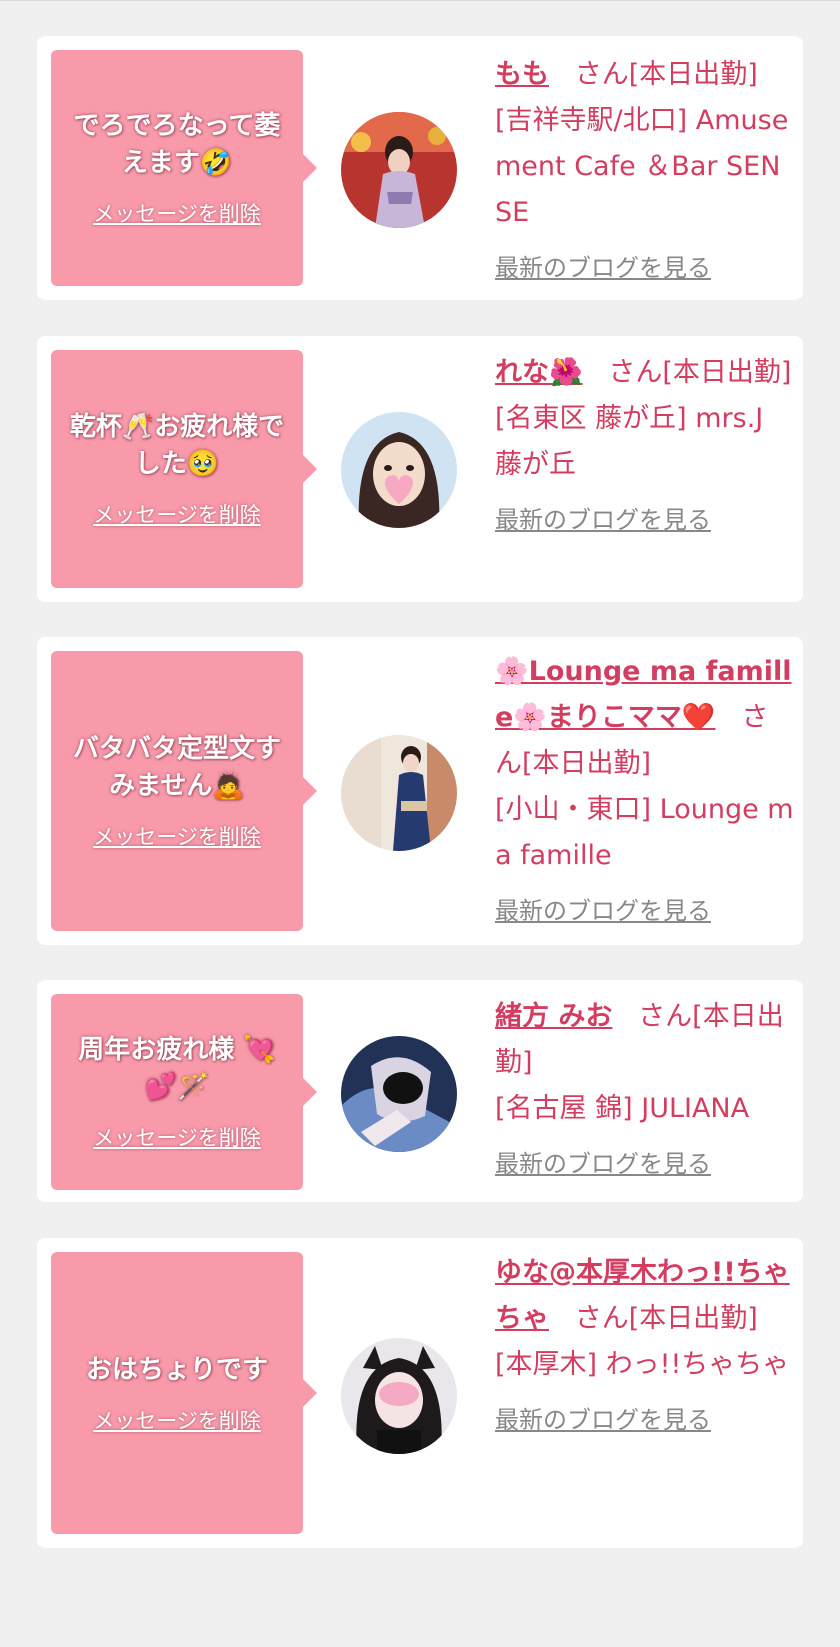  What do you see at coordinates (642, 1364) in the screenshot?
I see `shop-info: [本厚木] わっ!!ちゃちゃ` at bounding box center [642, 1364].